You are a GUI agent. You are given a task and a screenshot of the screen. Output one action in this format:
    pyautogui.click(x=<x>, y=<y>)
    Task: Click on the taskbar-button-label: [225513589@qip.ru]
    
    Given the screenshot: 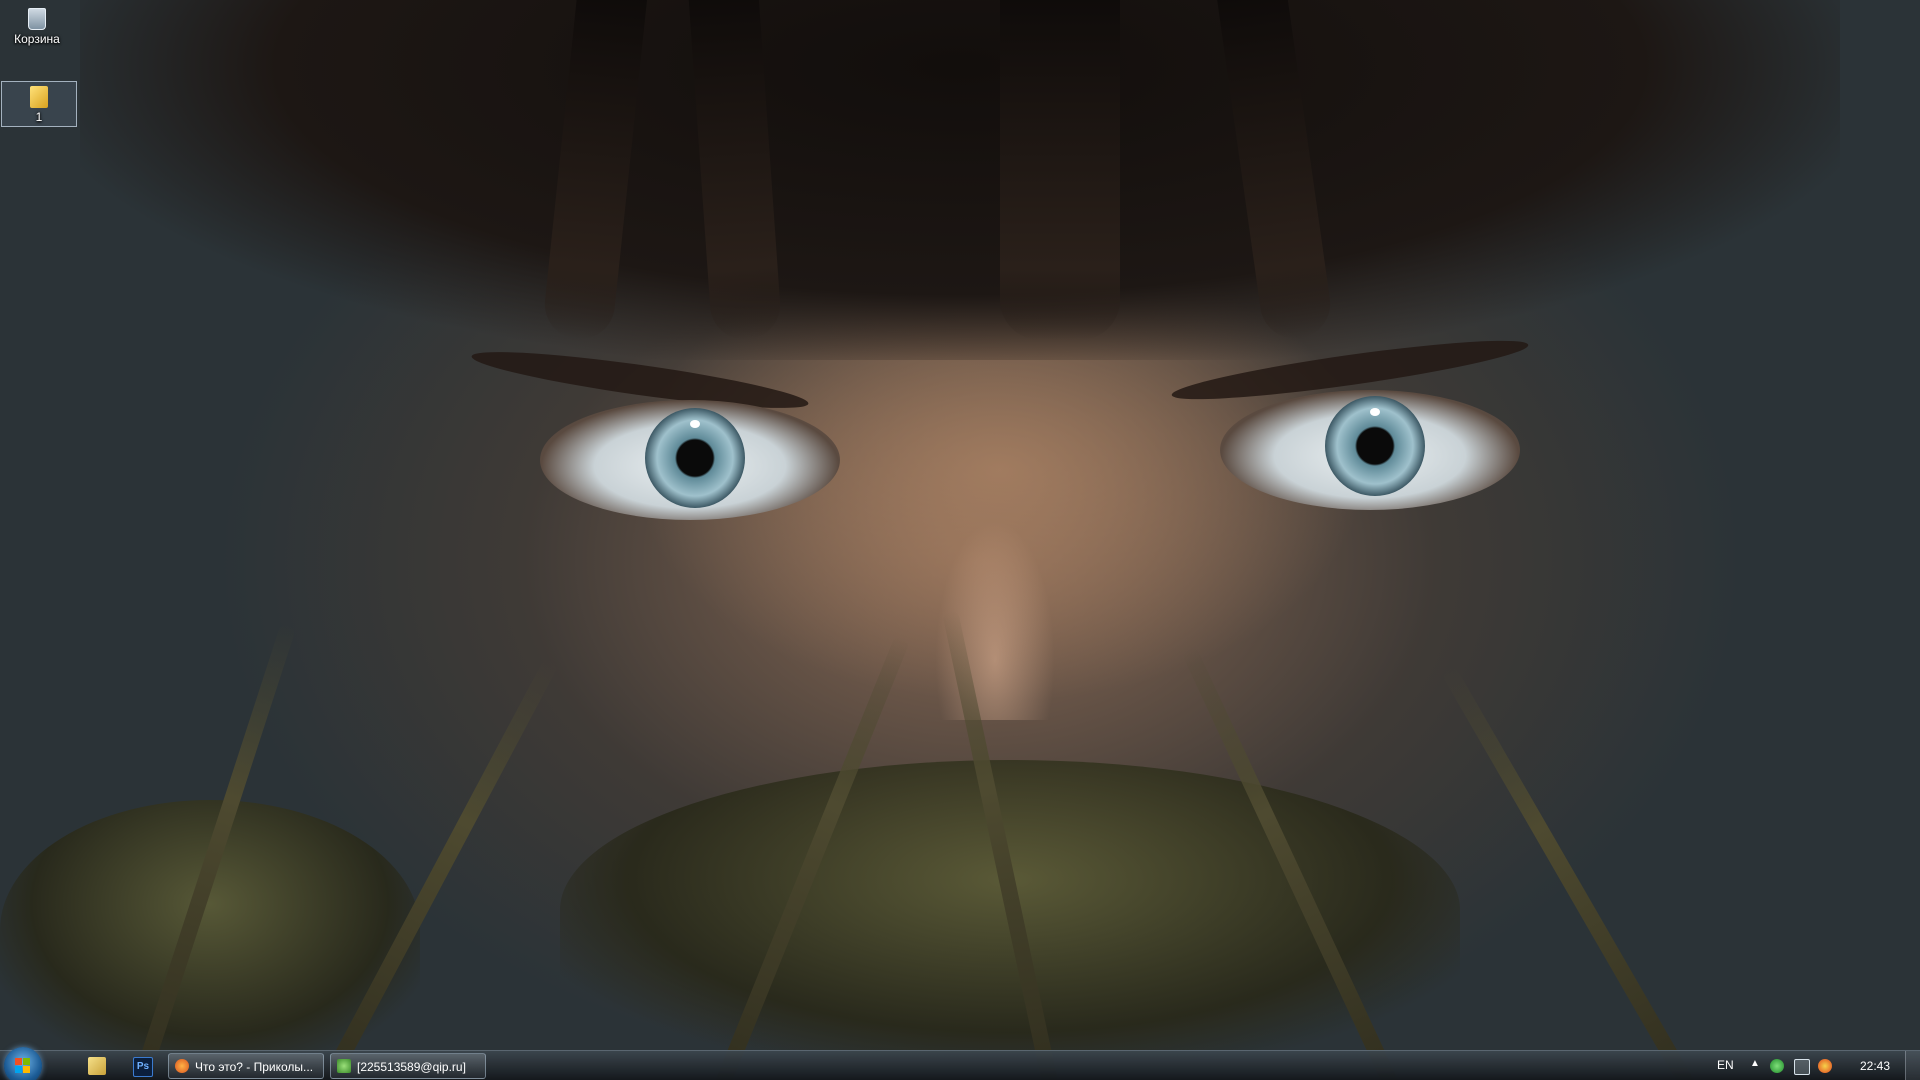 What is the action you would take?
    pyautogui.click(x=411, y=1067)
    